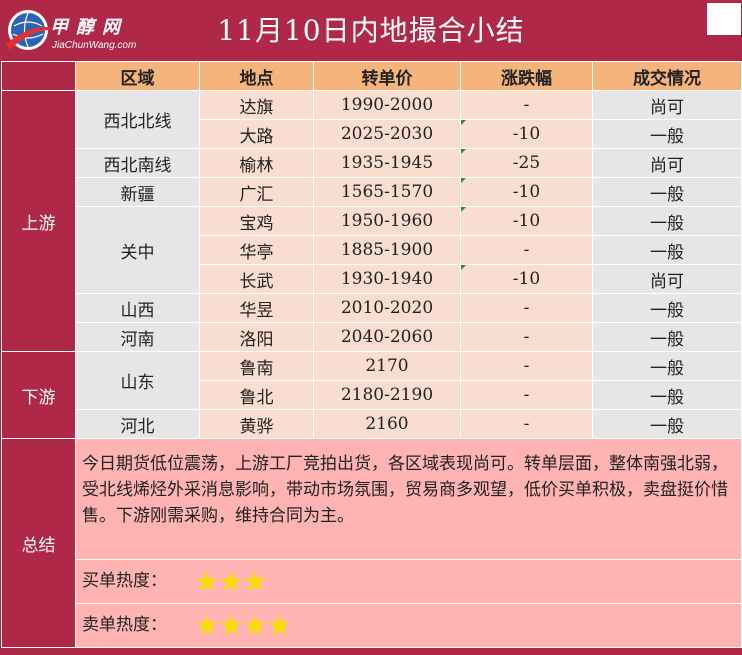 The image size is (742, 655). I want to click on buy-heat-row: 买单热度： ★★★, so click(372, 581).